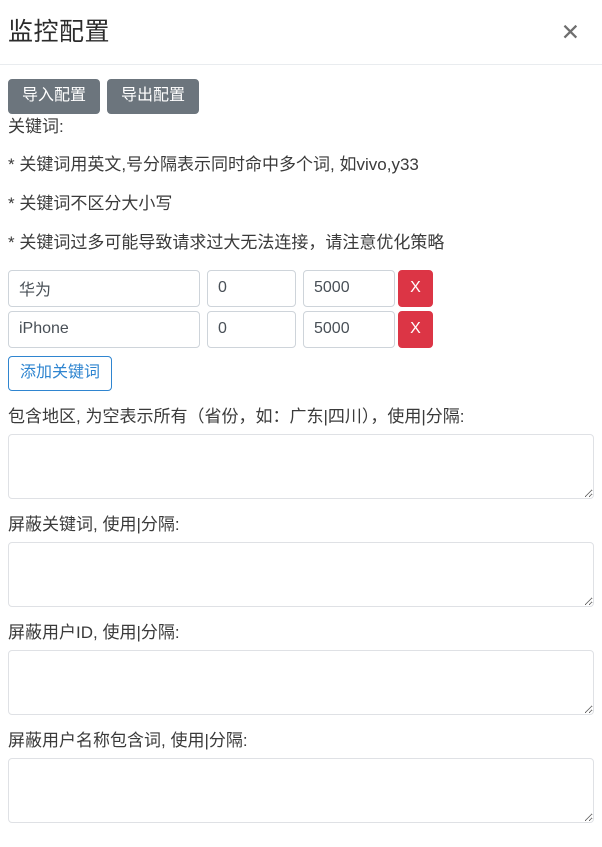 The width and height of the screenshot is (602, 847). What do you see at coordinates (54, 96) in the screenshot?
I see `import-config-button: 导入配置` at bounding box center [54, 96].